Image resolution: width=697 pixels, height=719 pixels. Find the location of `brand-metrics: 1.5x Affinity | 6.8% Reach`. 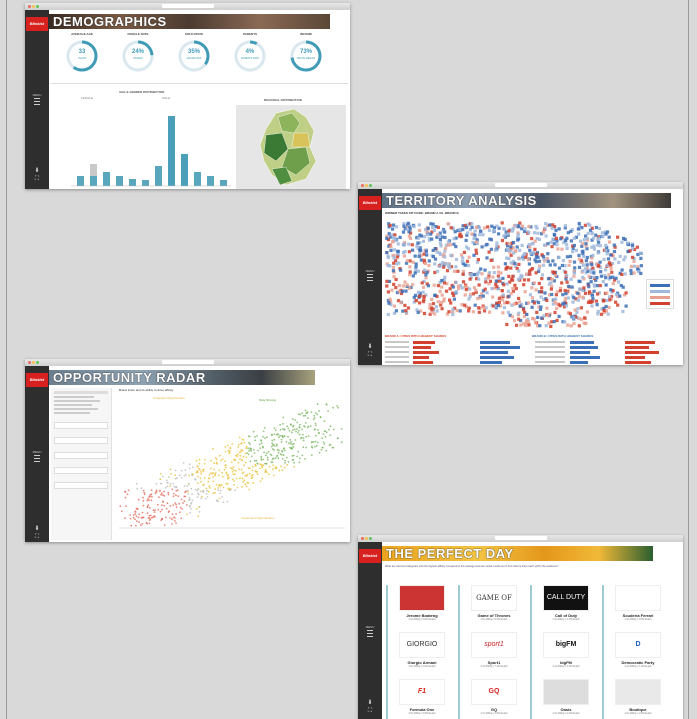

brand-metrics: 1.5x Affinity | 6.8% Reach is located at coordinates (422, 713).